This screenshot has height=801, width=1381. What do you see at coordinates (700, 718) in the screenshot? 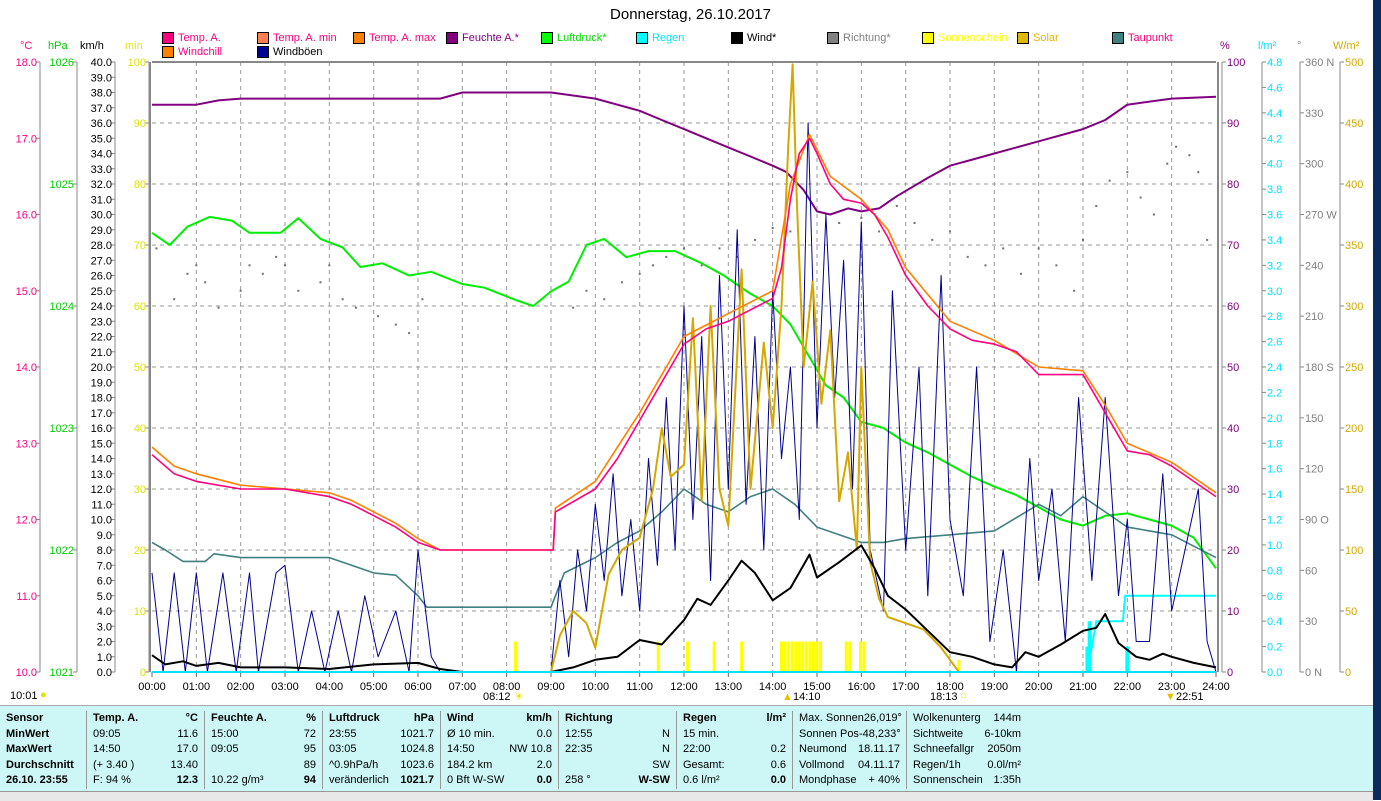
I see `header-label: Regen` at bounding box center [700, 718].